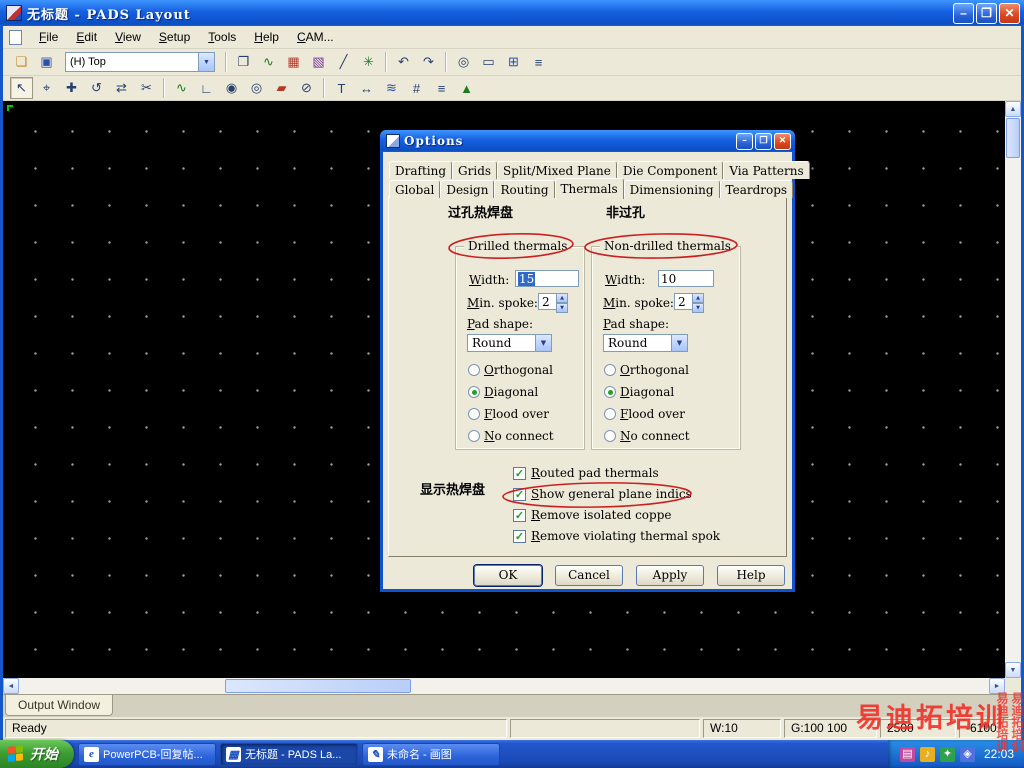 Image resolution: width=1024 pixels, height=768 pixels. Describe the element at coordinates (589, 575) in the screenshot. I see `cancel-button: Cancel` at that location.